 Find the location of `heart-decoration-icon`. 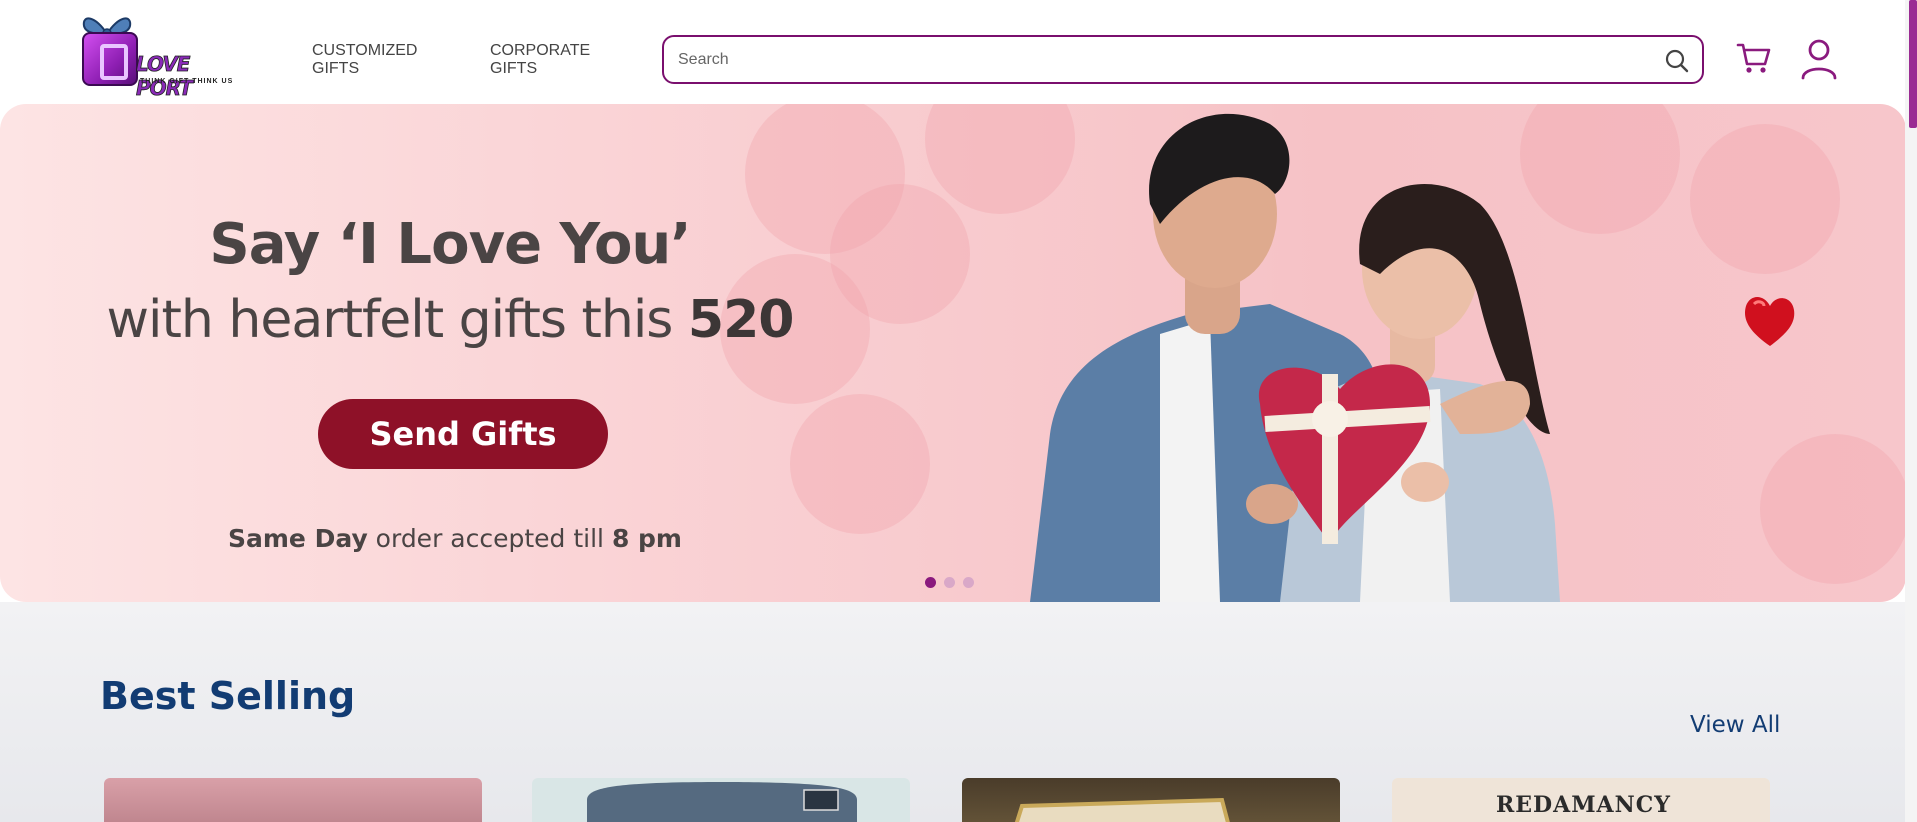

heart-decoration-icon is located at coordinates (1770, 321).